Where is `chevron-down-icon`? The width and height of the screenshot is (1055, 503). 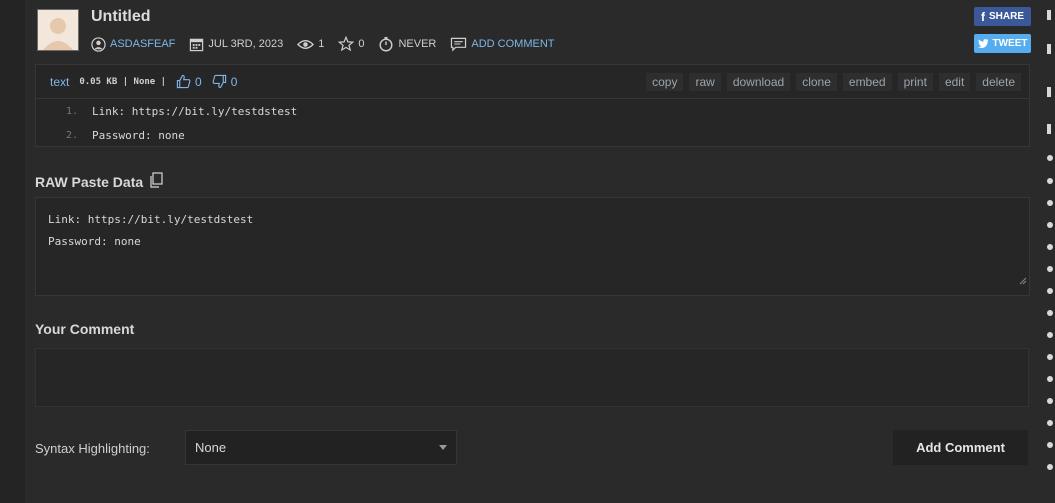
chevron-down-icon is located at coordinates (443, 447).